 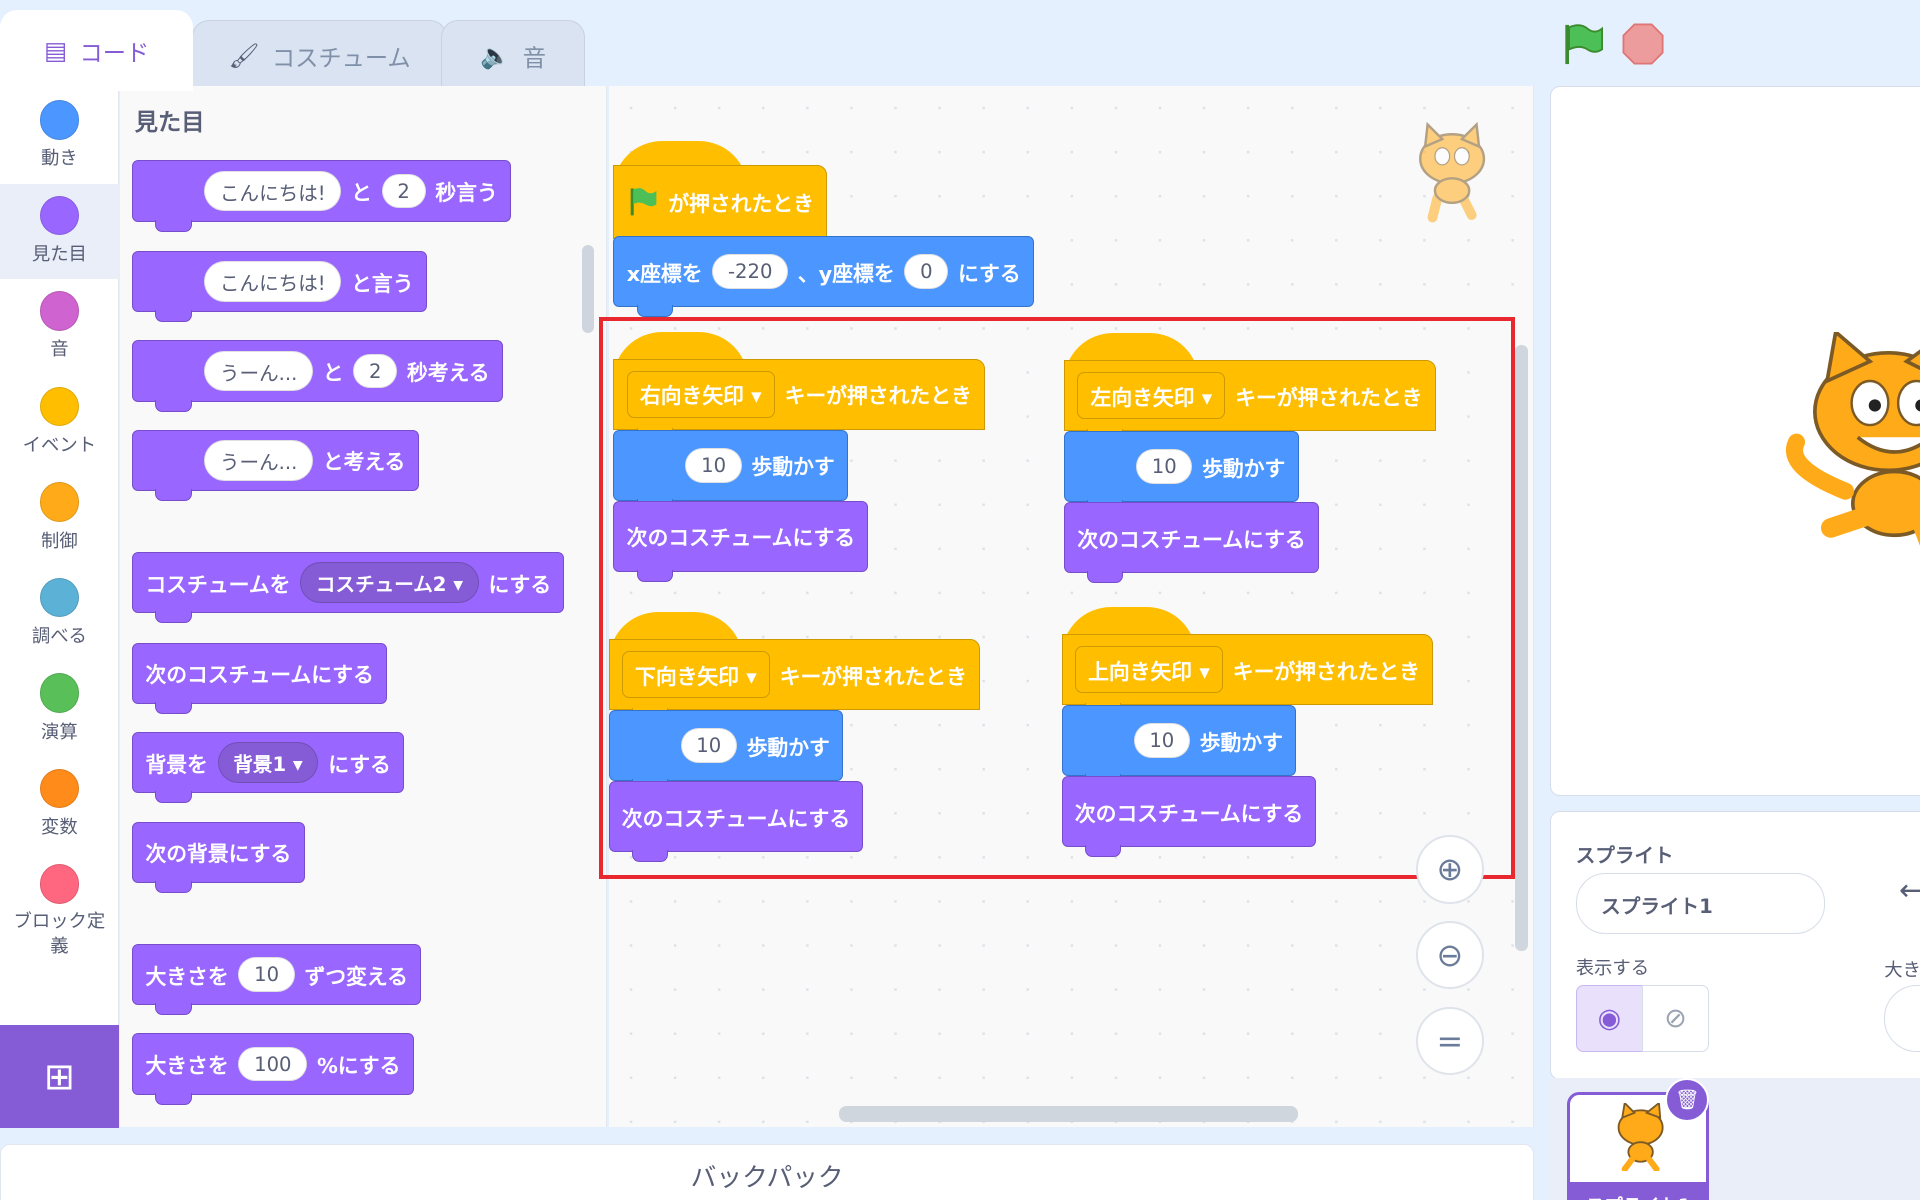 I want to click on sprite-cat-icon, so click(x=1640, y=1137).